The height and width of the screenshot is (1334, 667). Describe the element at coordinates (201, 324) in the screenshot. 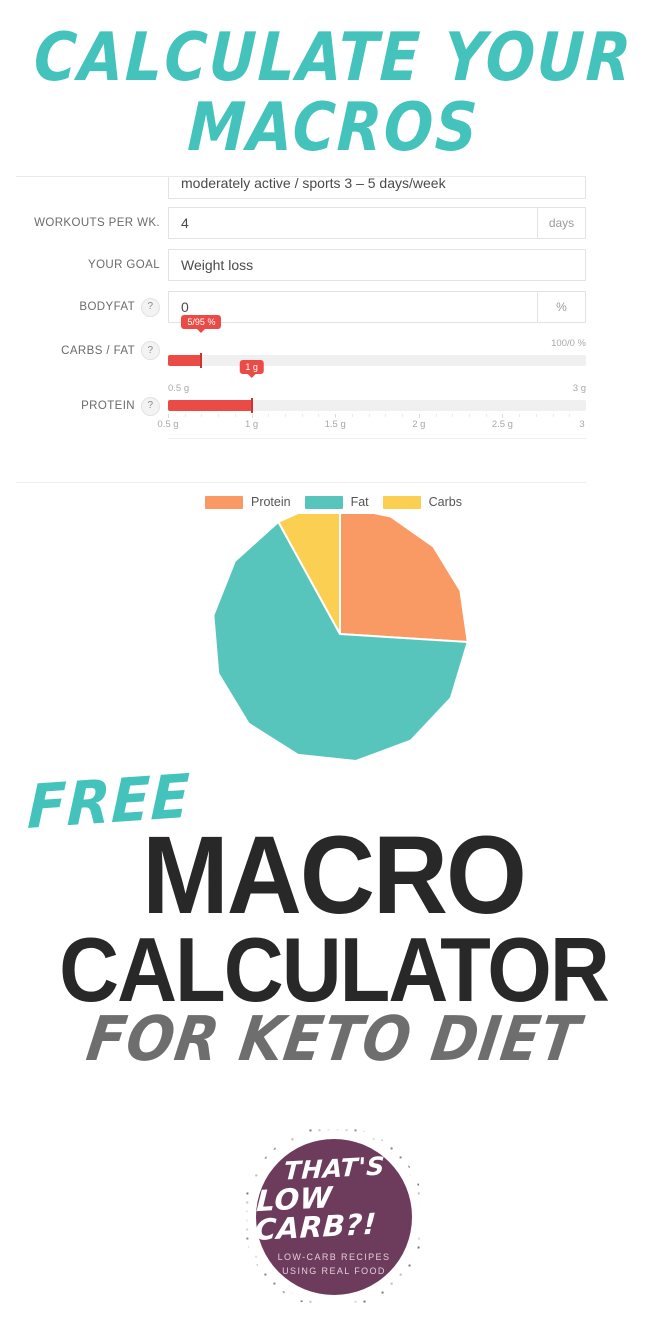

I see `carbs-fat-value-bubble: 5/95 %` at that location.